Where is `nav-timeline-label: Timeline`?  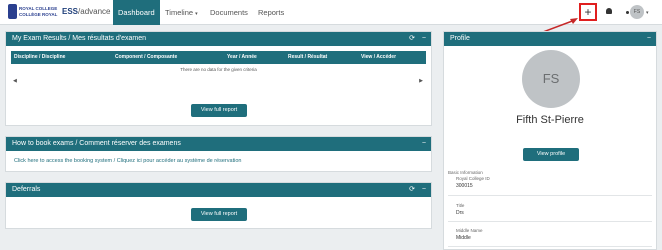 nav-timeline-label: Timeline is located at coordinates (179, 12).